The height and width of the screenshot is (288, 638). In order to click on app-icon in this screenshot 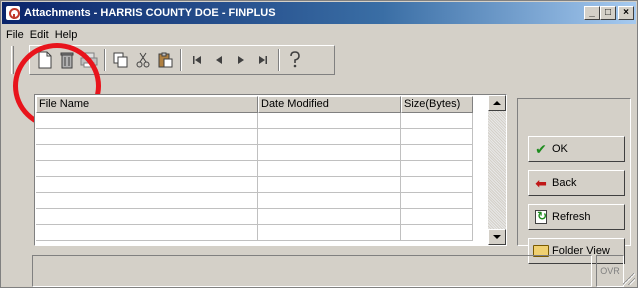, I will do `click(13, 13)`.